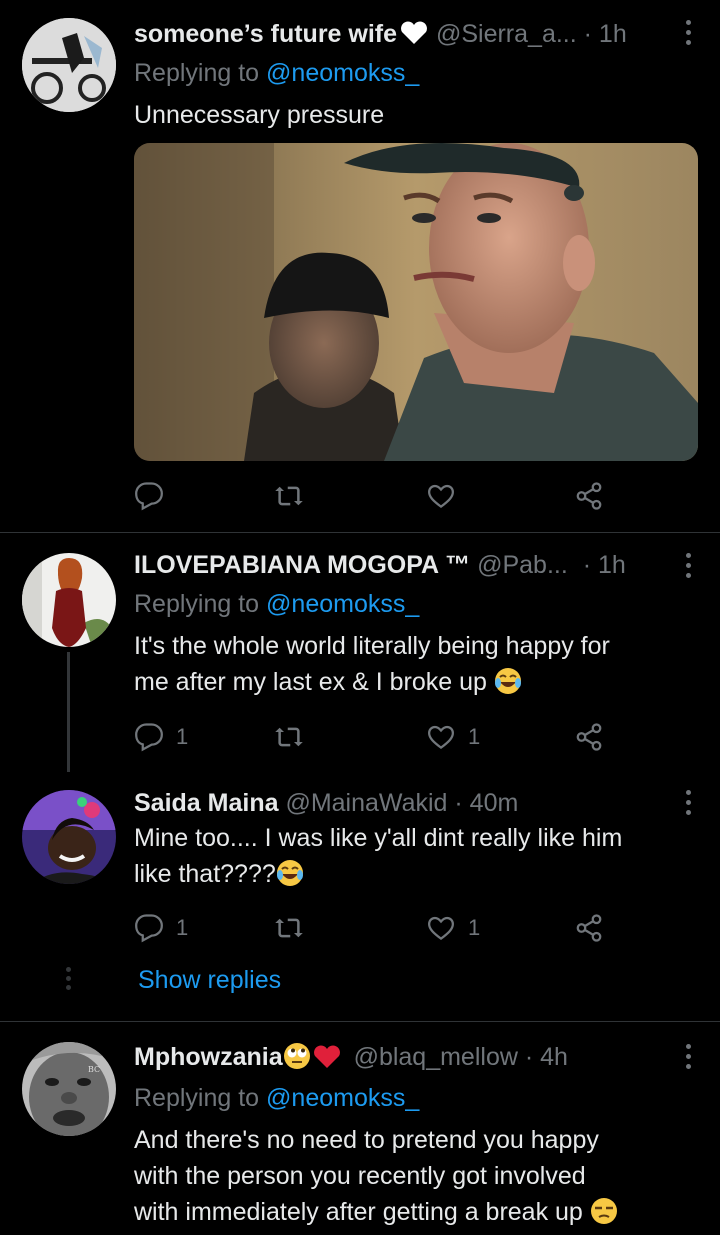 The width and height of the screenshot is (720, 1235). I want to click on unamused-face-icon, so click(604, 1211).